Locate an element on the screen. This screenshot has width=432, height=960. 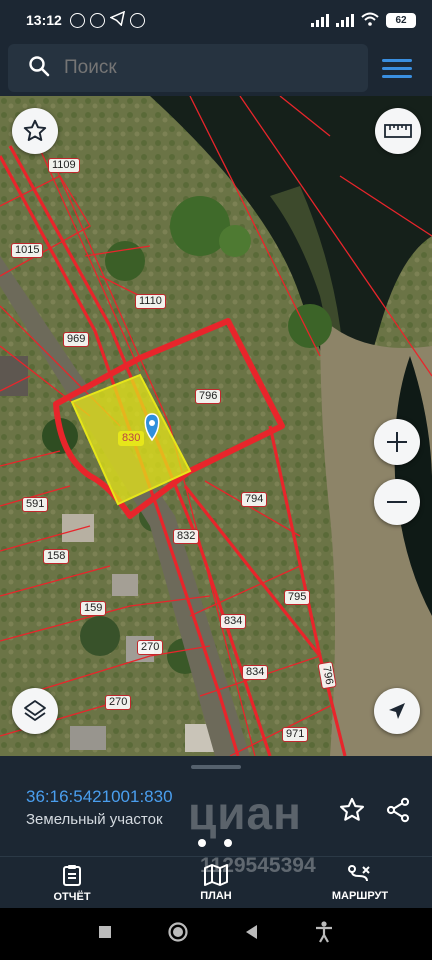
share-icon is located at coordinates (398, 810).